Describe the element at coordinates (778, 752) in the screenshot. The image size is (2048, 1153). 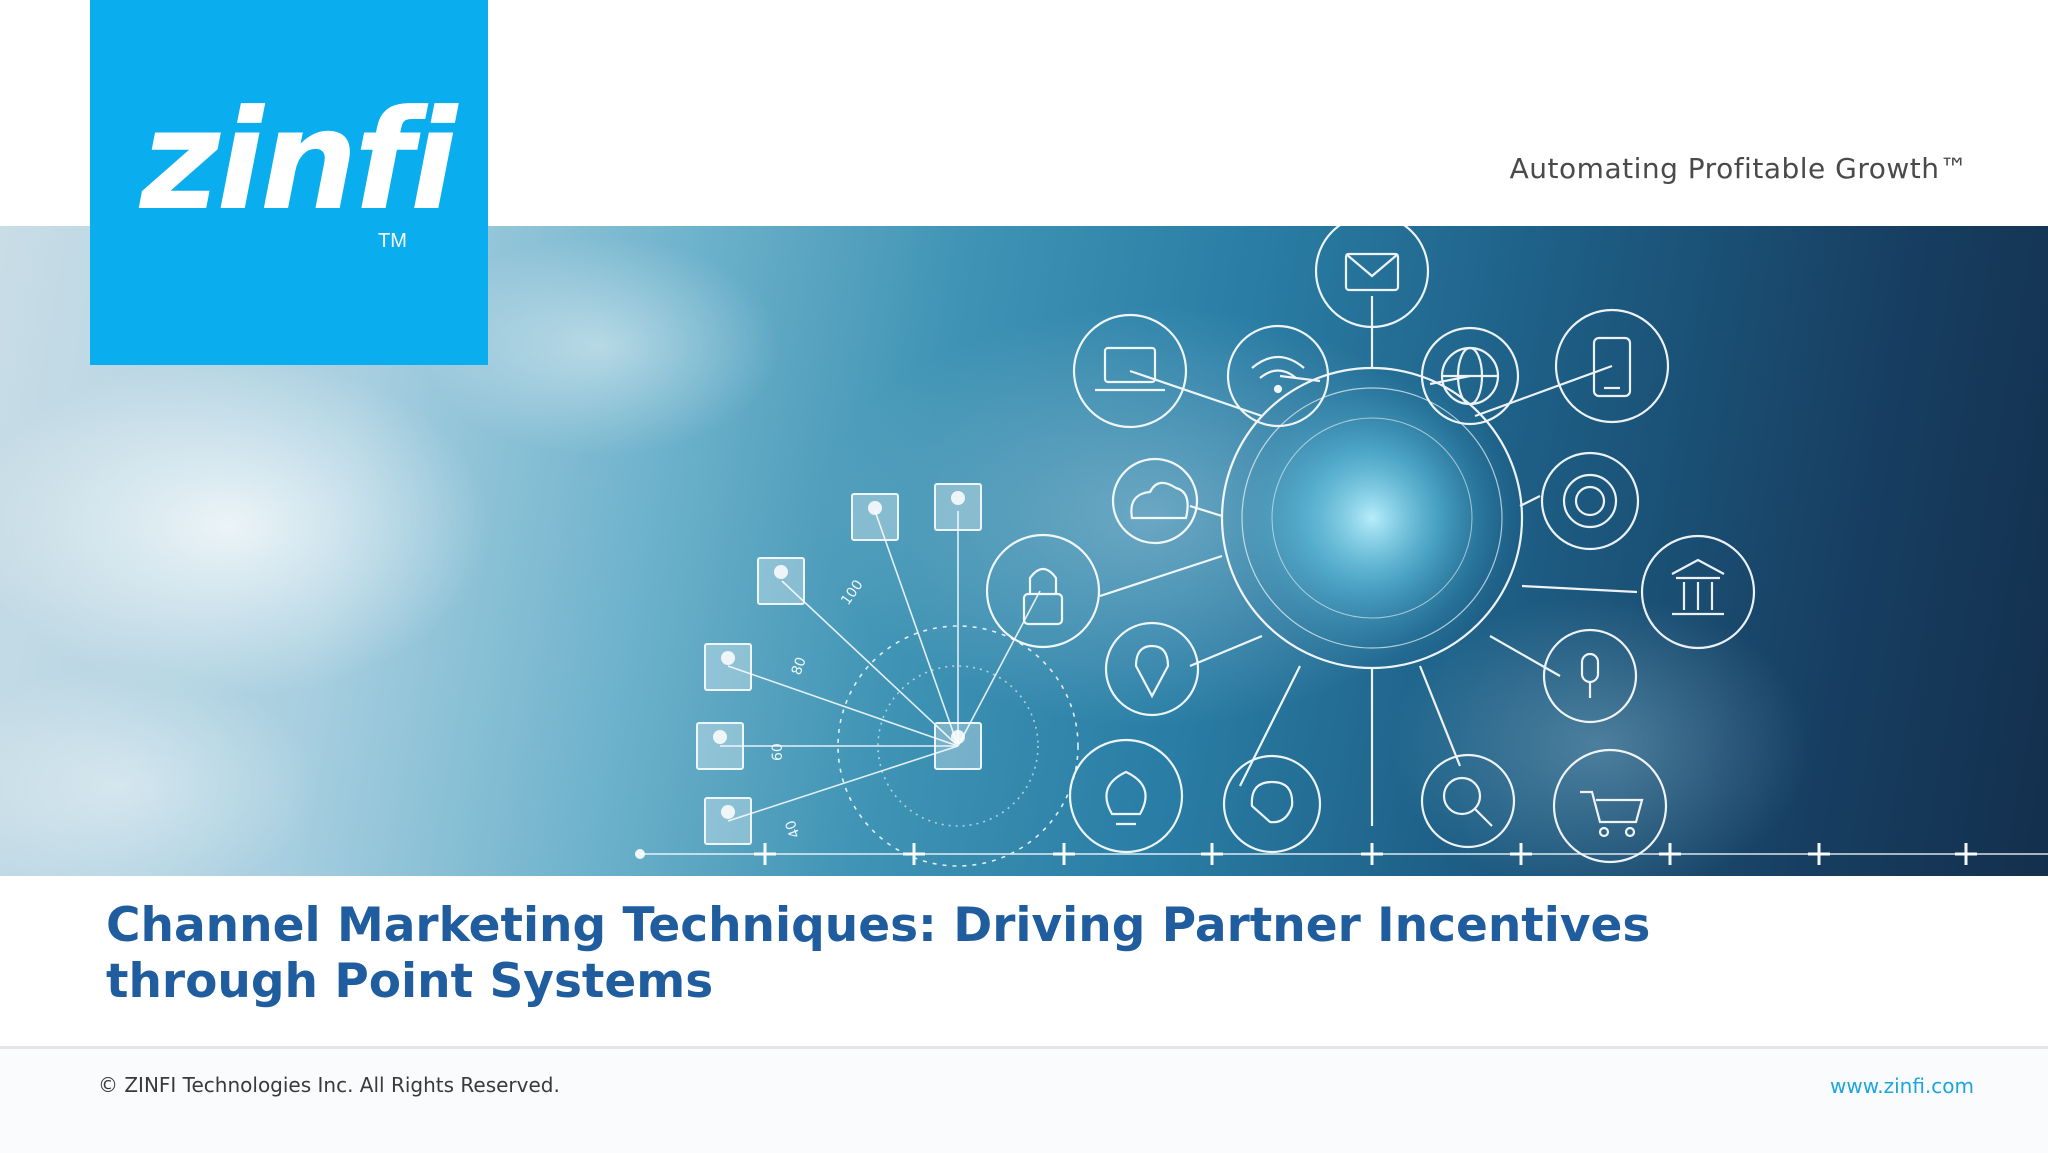
I see `svg-text: 60` at that location.